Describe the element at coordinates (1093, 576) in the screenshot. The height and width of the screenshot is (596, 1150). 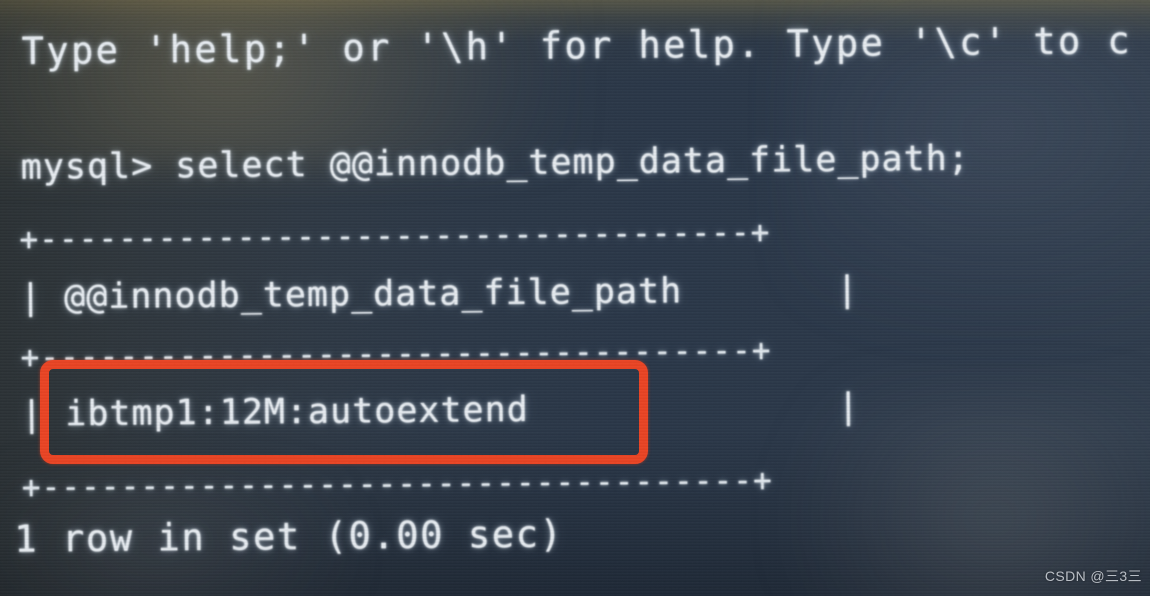
I see `csdn-watermark: CSDN @三3三` at that location.